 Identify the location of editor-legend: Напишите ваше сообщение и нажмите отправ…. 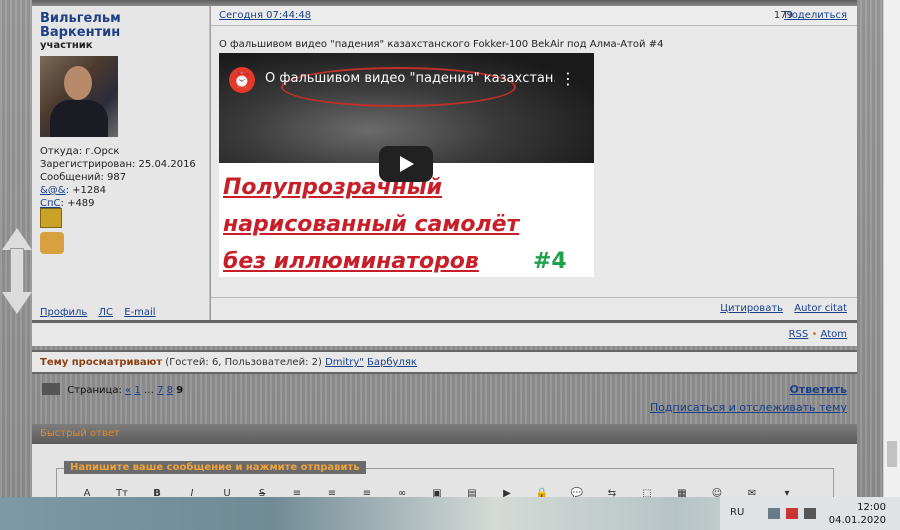
(215, 467).